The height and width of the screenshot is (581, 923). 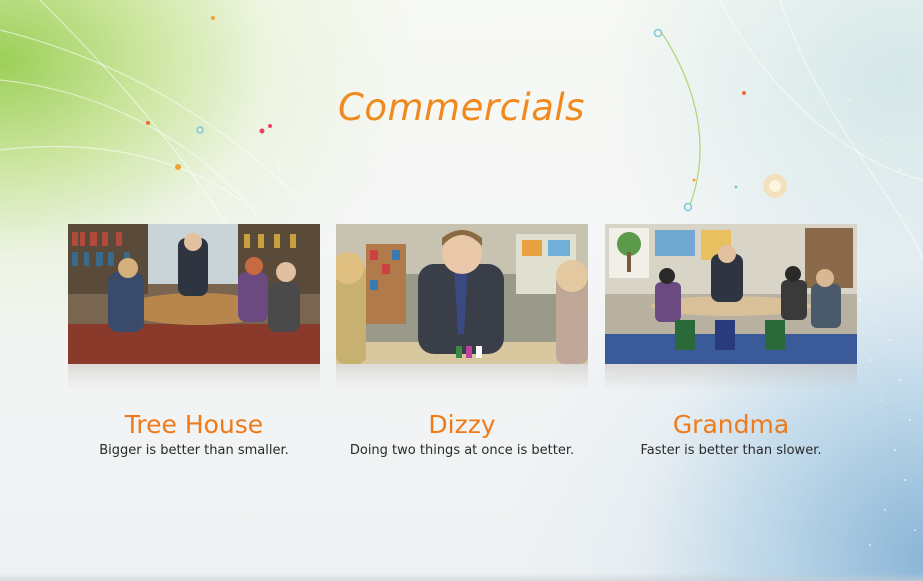 What do you see at coordinates (461, 577) in the screenshot?
I see `bottom-edge-shadow` at bounding box center [461, 577].